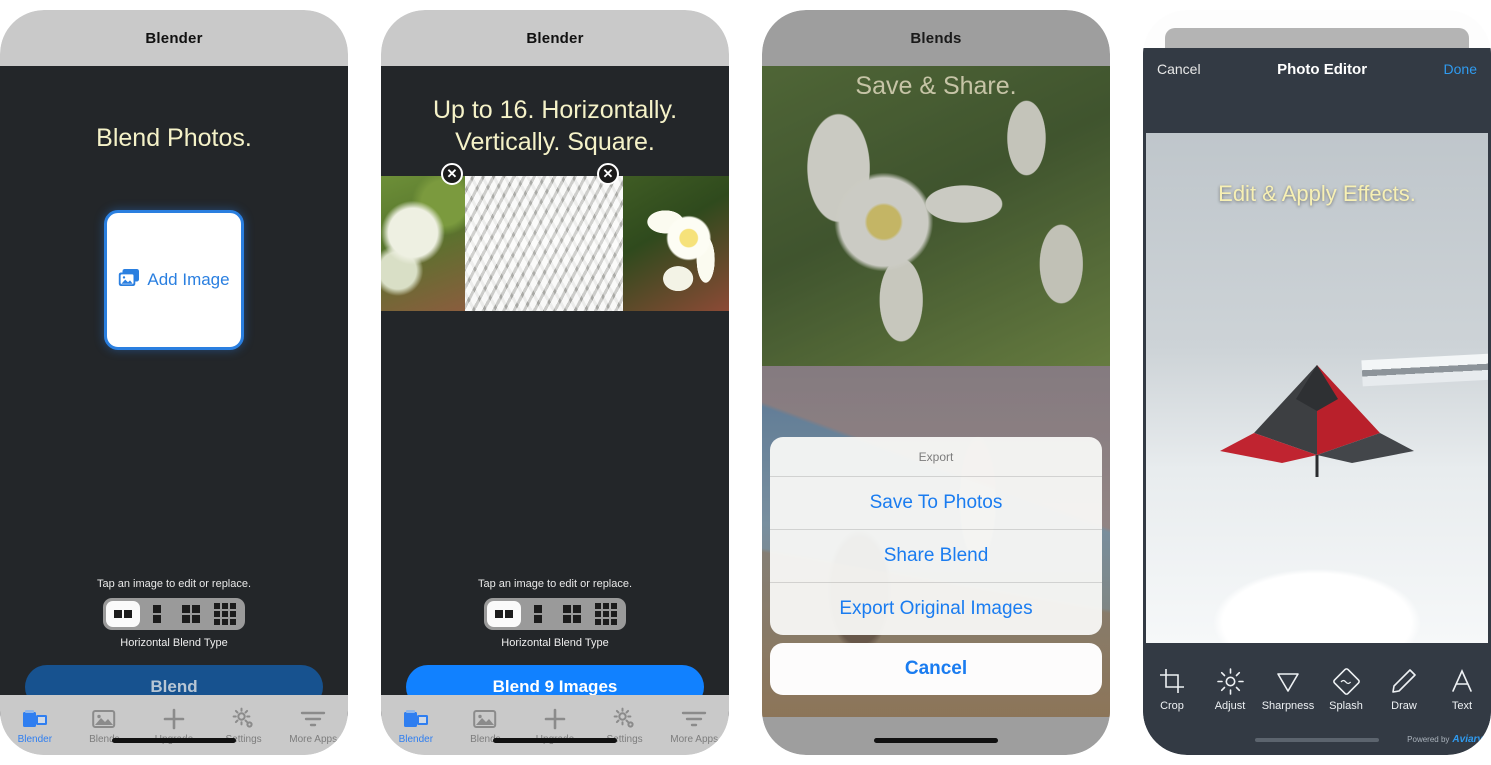 The height and width of the screenshot is (765, 1491). I want to click on moss-flowers-photo, so click(423, 243).